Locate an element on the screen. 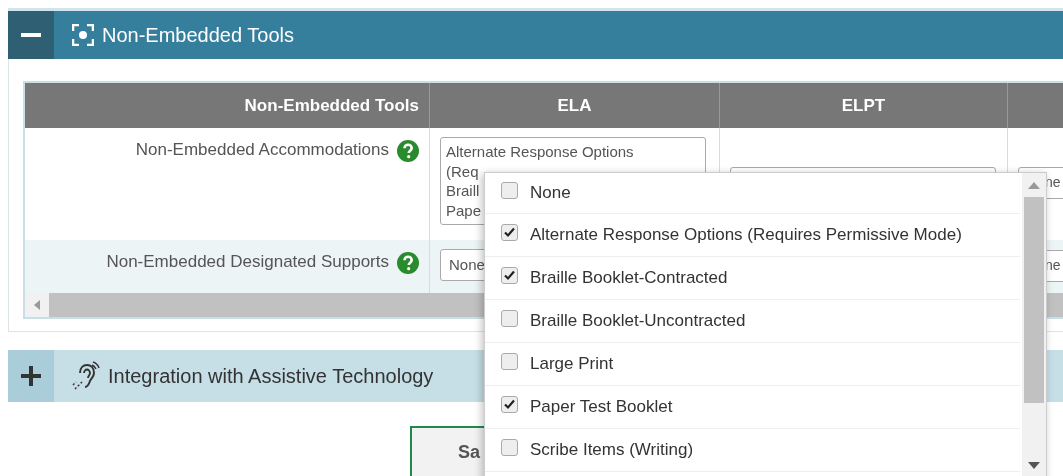 The width and height of the screenshot is (1063, 476). section-title: Integration with Assistive Technology is located at coordinates (271, 376).